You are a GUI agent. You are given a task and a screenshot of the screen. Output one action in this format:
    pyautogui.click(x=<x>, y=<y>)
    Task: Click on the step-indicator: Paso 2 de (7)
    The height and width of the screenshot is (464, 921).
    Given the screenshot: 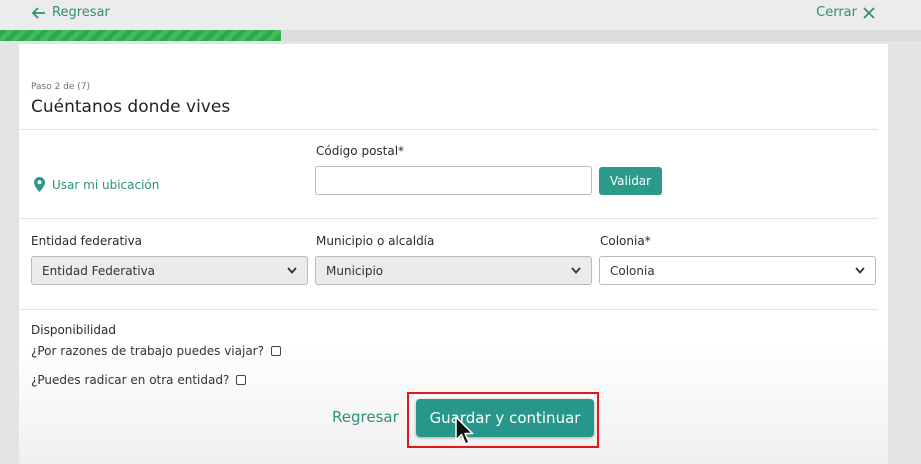 What is the action you would take?
    pyautogui.click(x=61, y=87)
    